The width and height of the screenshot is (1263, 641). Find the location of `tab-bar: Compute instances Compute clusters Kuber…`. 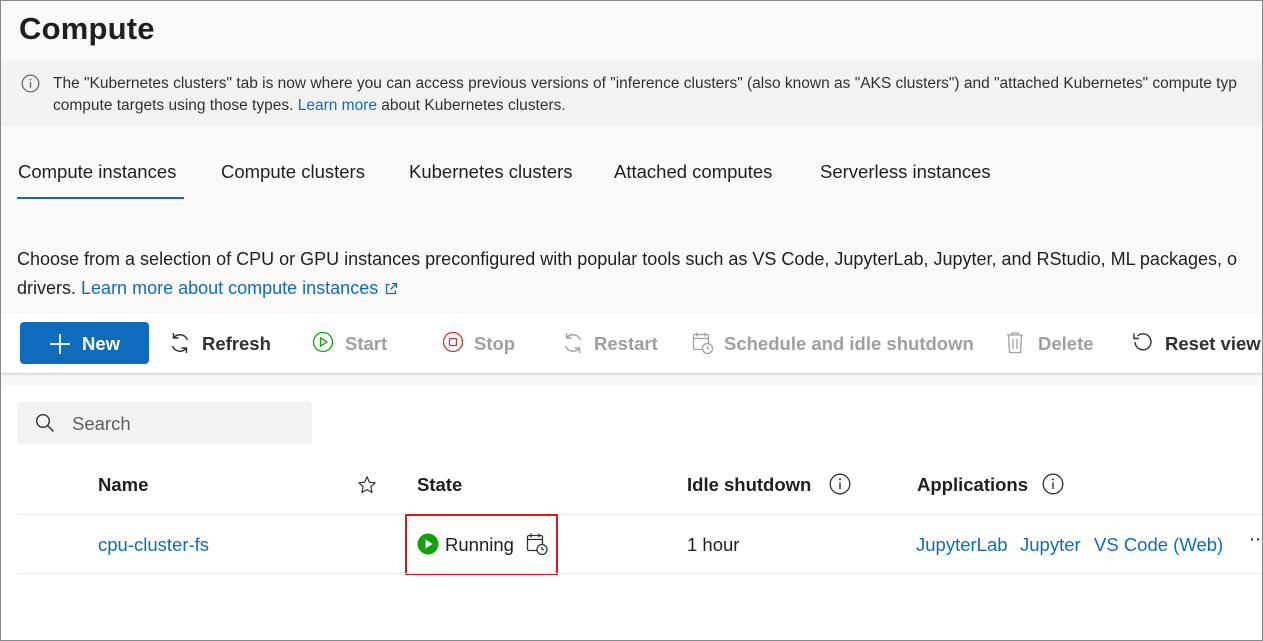

tab-bar: Compute instances Compute clusters Kuber… is located at coordinates (631, 176).